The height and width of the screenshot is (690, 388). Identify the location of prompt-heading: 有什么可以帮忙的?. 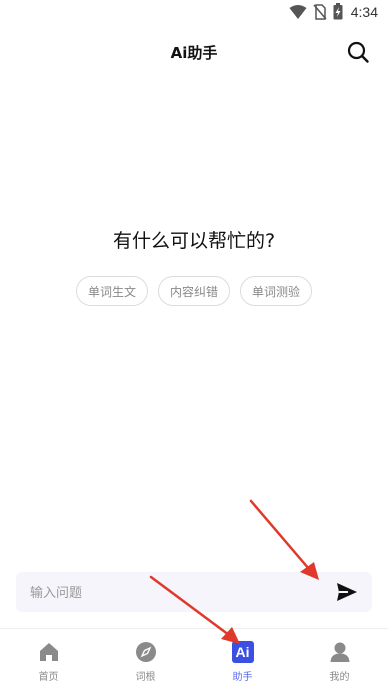
(194, 241).